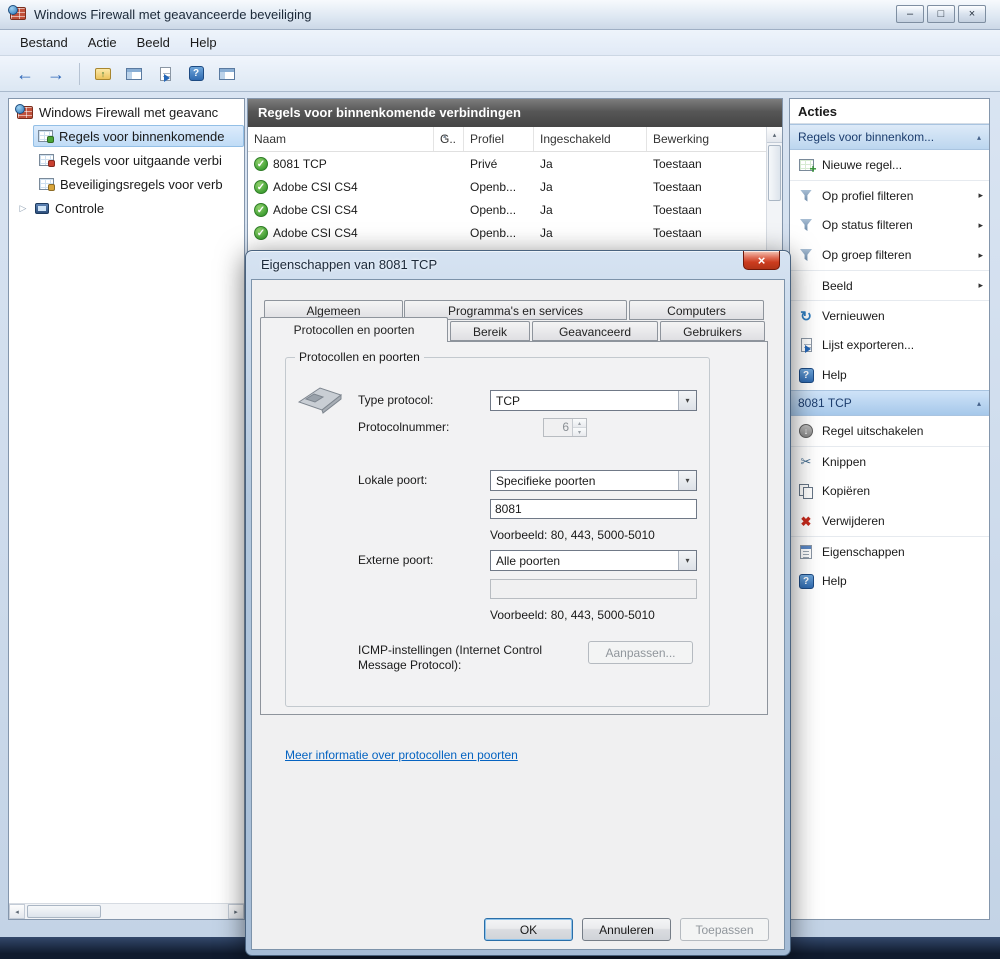 The image size is (1000, 959). What do you see at coordinates (593, 400) in the screenshot?
I see `type-protocol-select: TCP ▾` at bounding box center [593, 400].